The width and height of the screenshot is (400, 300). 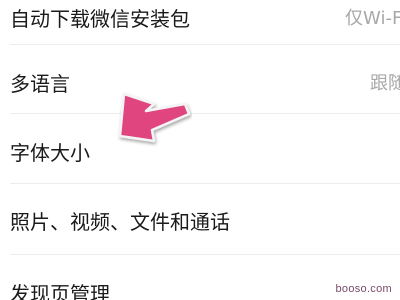 I want to click on settings-item-media-files-calls: 照片、视频、文件和通话, so click(x=200, y=220).